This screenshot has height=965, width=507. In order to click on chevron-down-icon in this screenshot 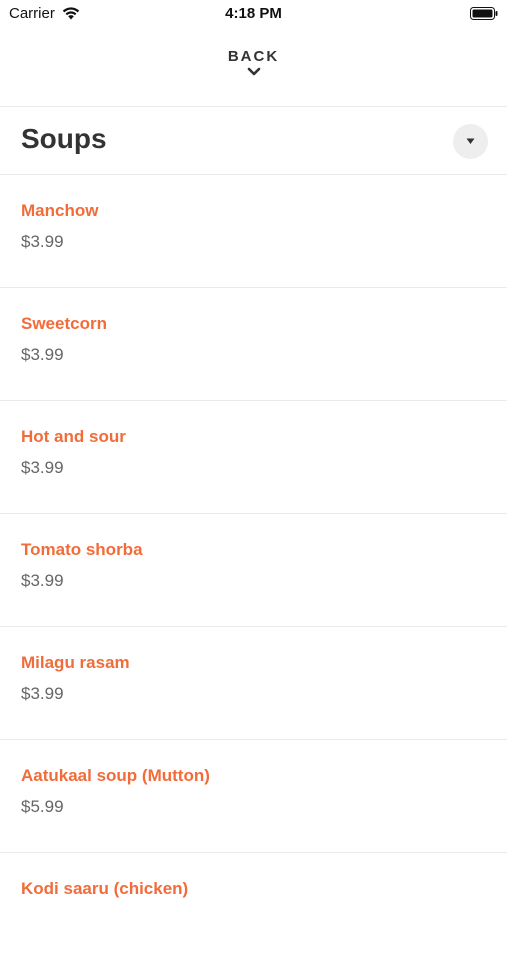, I will do `click(253, 71)`.